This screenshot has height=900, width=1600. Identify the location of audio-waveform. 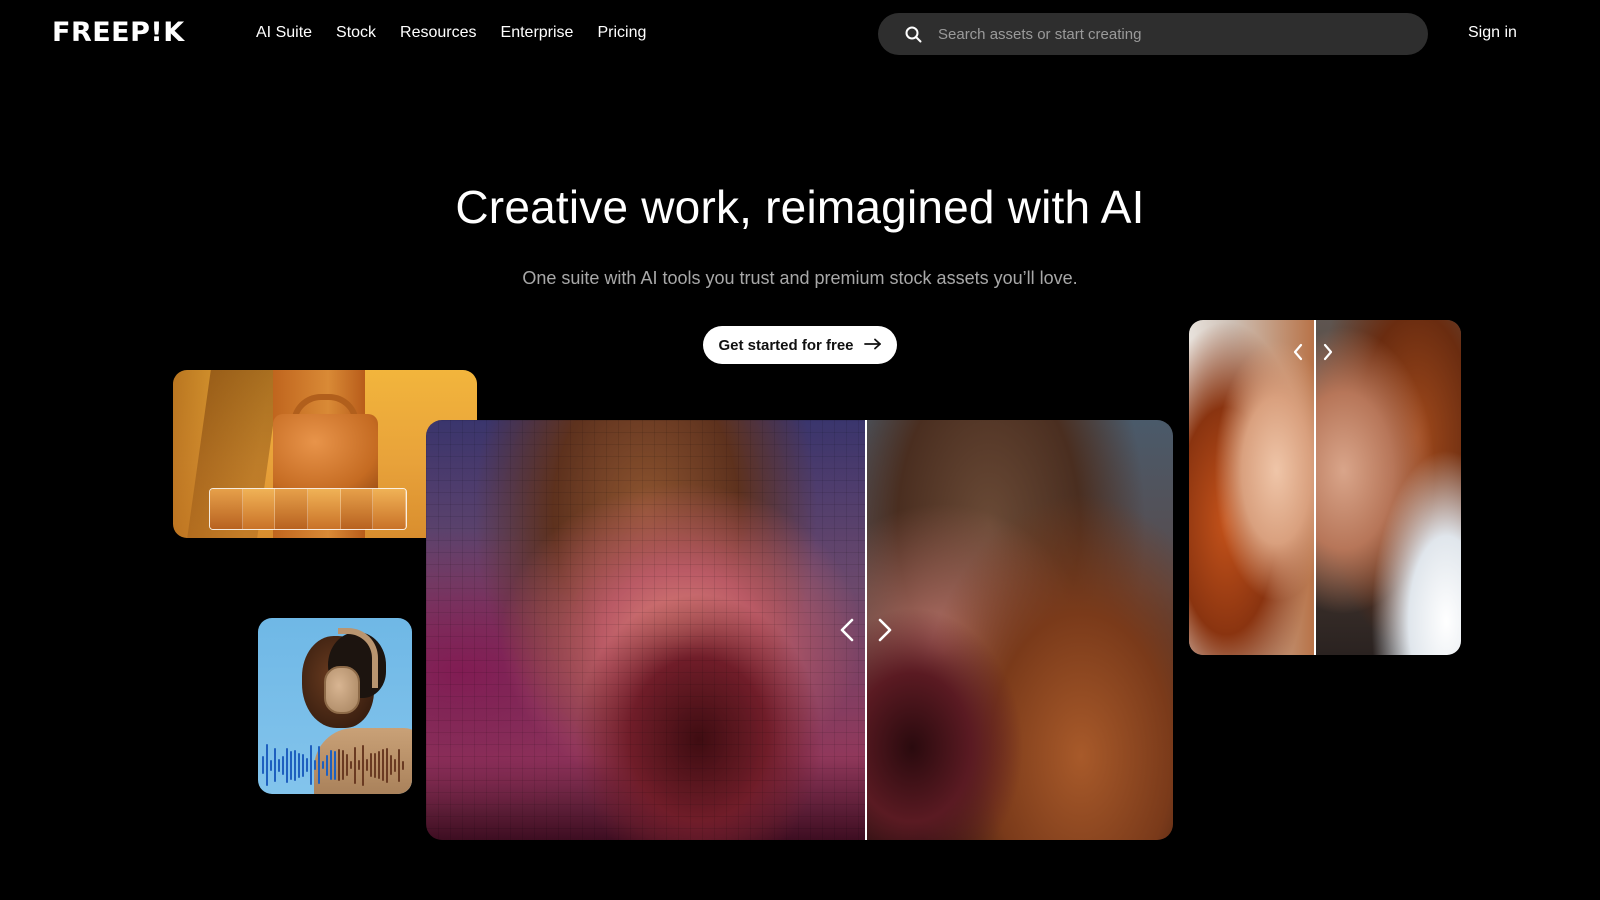
(335, 765).